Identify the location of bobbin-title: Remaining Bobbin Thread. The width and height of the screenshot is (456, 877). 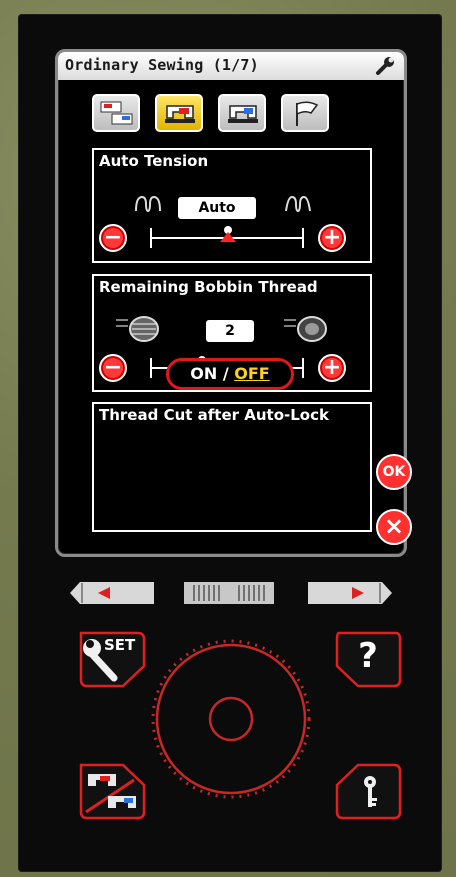
(208, 287).